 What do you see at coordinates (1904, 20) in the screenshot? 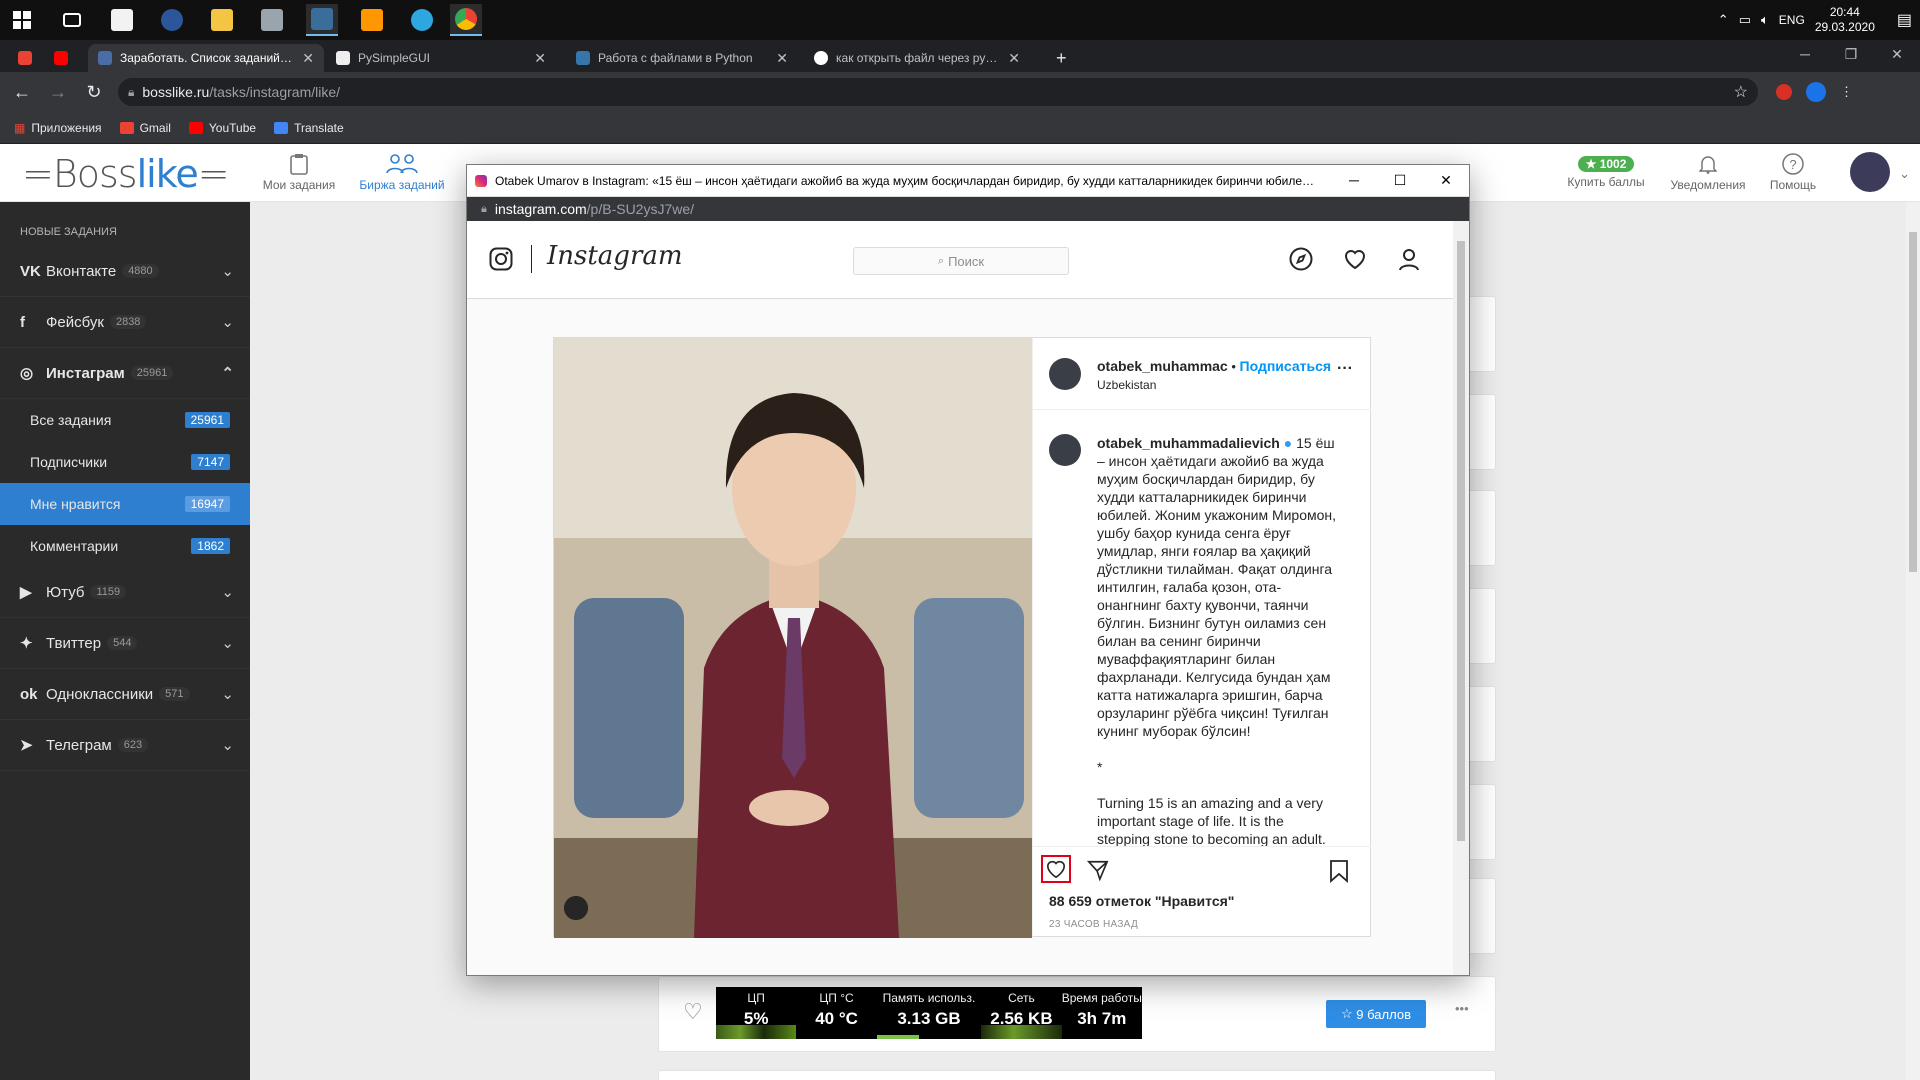
I see `notifications-icon: ▤` at bounding box center [1904, 20].